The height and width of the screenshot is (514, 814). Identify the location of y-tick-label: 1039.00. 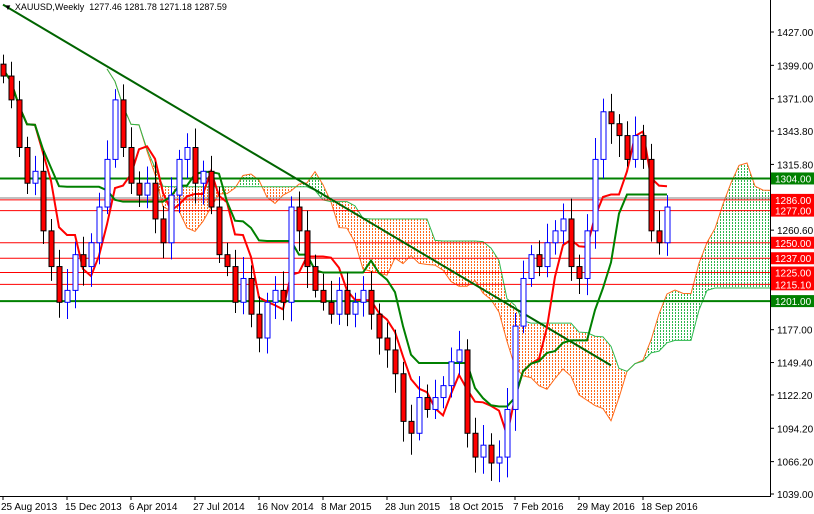
(795, 495).